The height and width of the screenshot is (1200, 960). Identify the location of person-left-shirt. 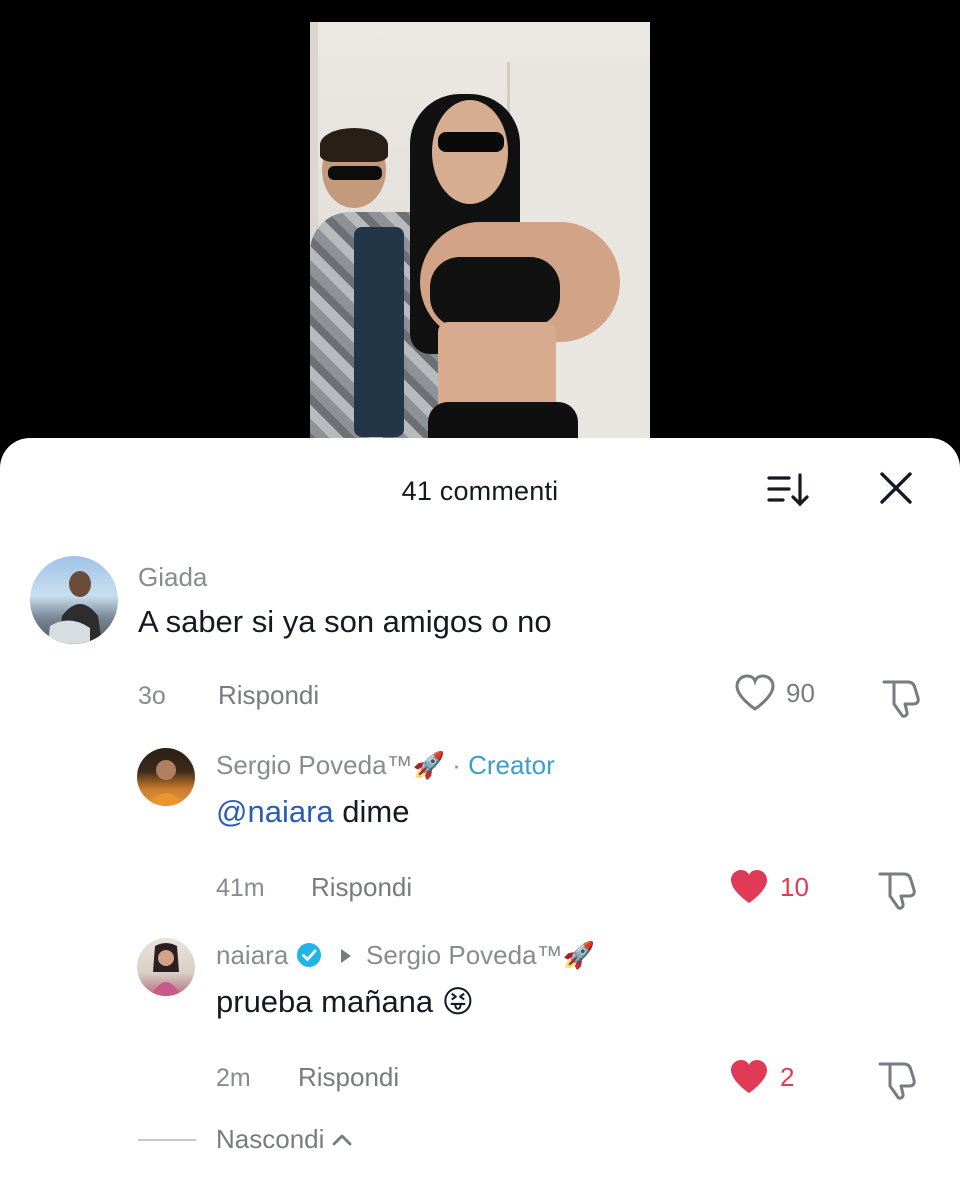
(379, 332).